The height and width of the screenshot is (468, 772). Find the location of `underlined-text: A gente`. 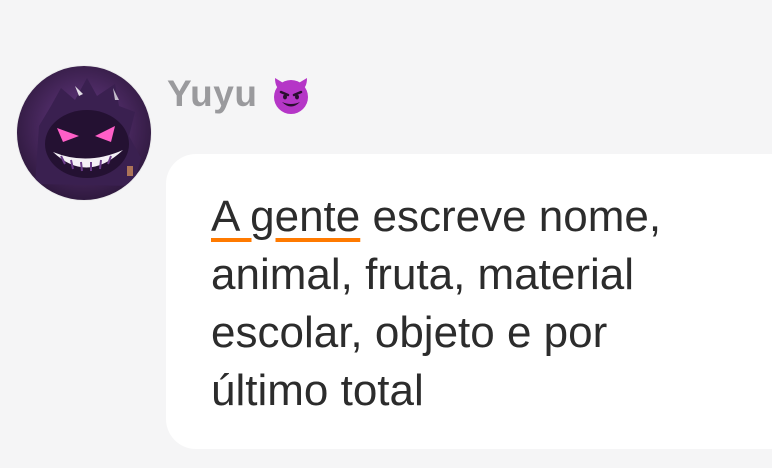

underlined-text: A gente is located at coordinates (286, 216).